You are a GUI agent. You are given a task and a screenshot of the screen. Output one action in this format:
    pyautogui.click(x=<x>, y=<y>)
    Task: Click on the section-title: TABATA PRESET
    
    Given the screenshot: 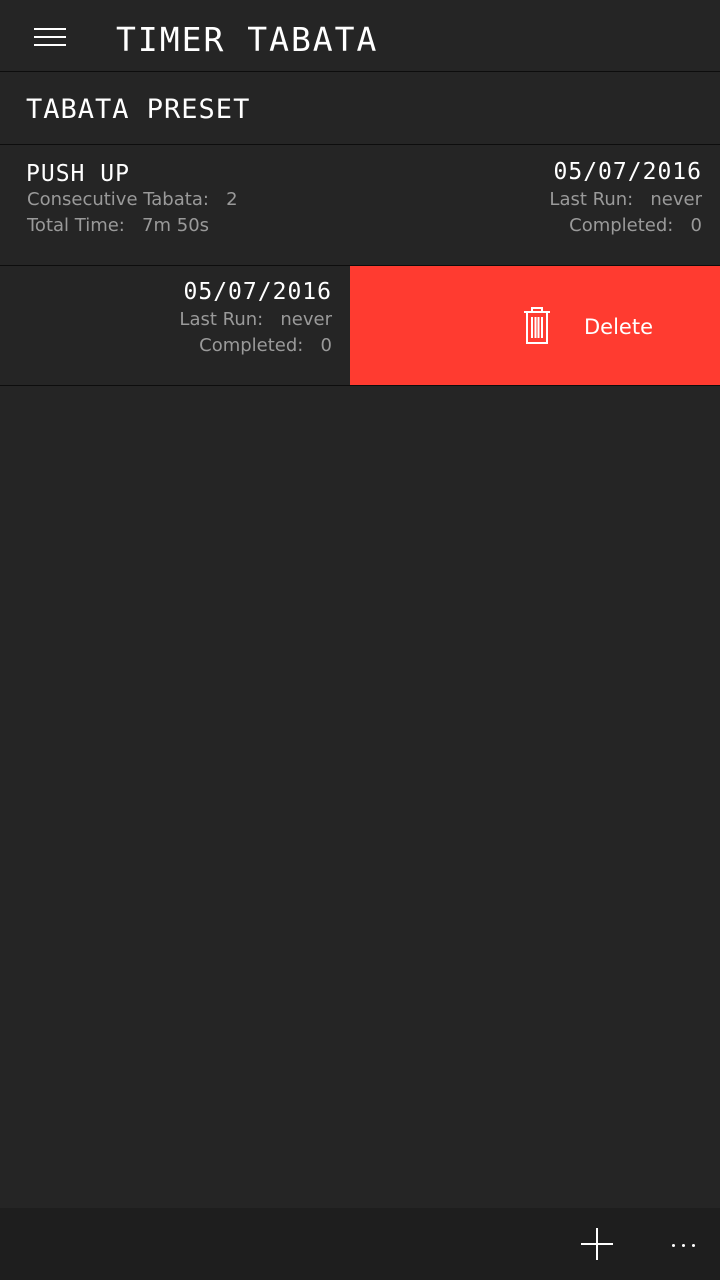 What is the action you would take?
    pyautogui.click(x=138, y=109)
    